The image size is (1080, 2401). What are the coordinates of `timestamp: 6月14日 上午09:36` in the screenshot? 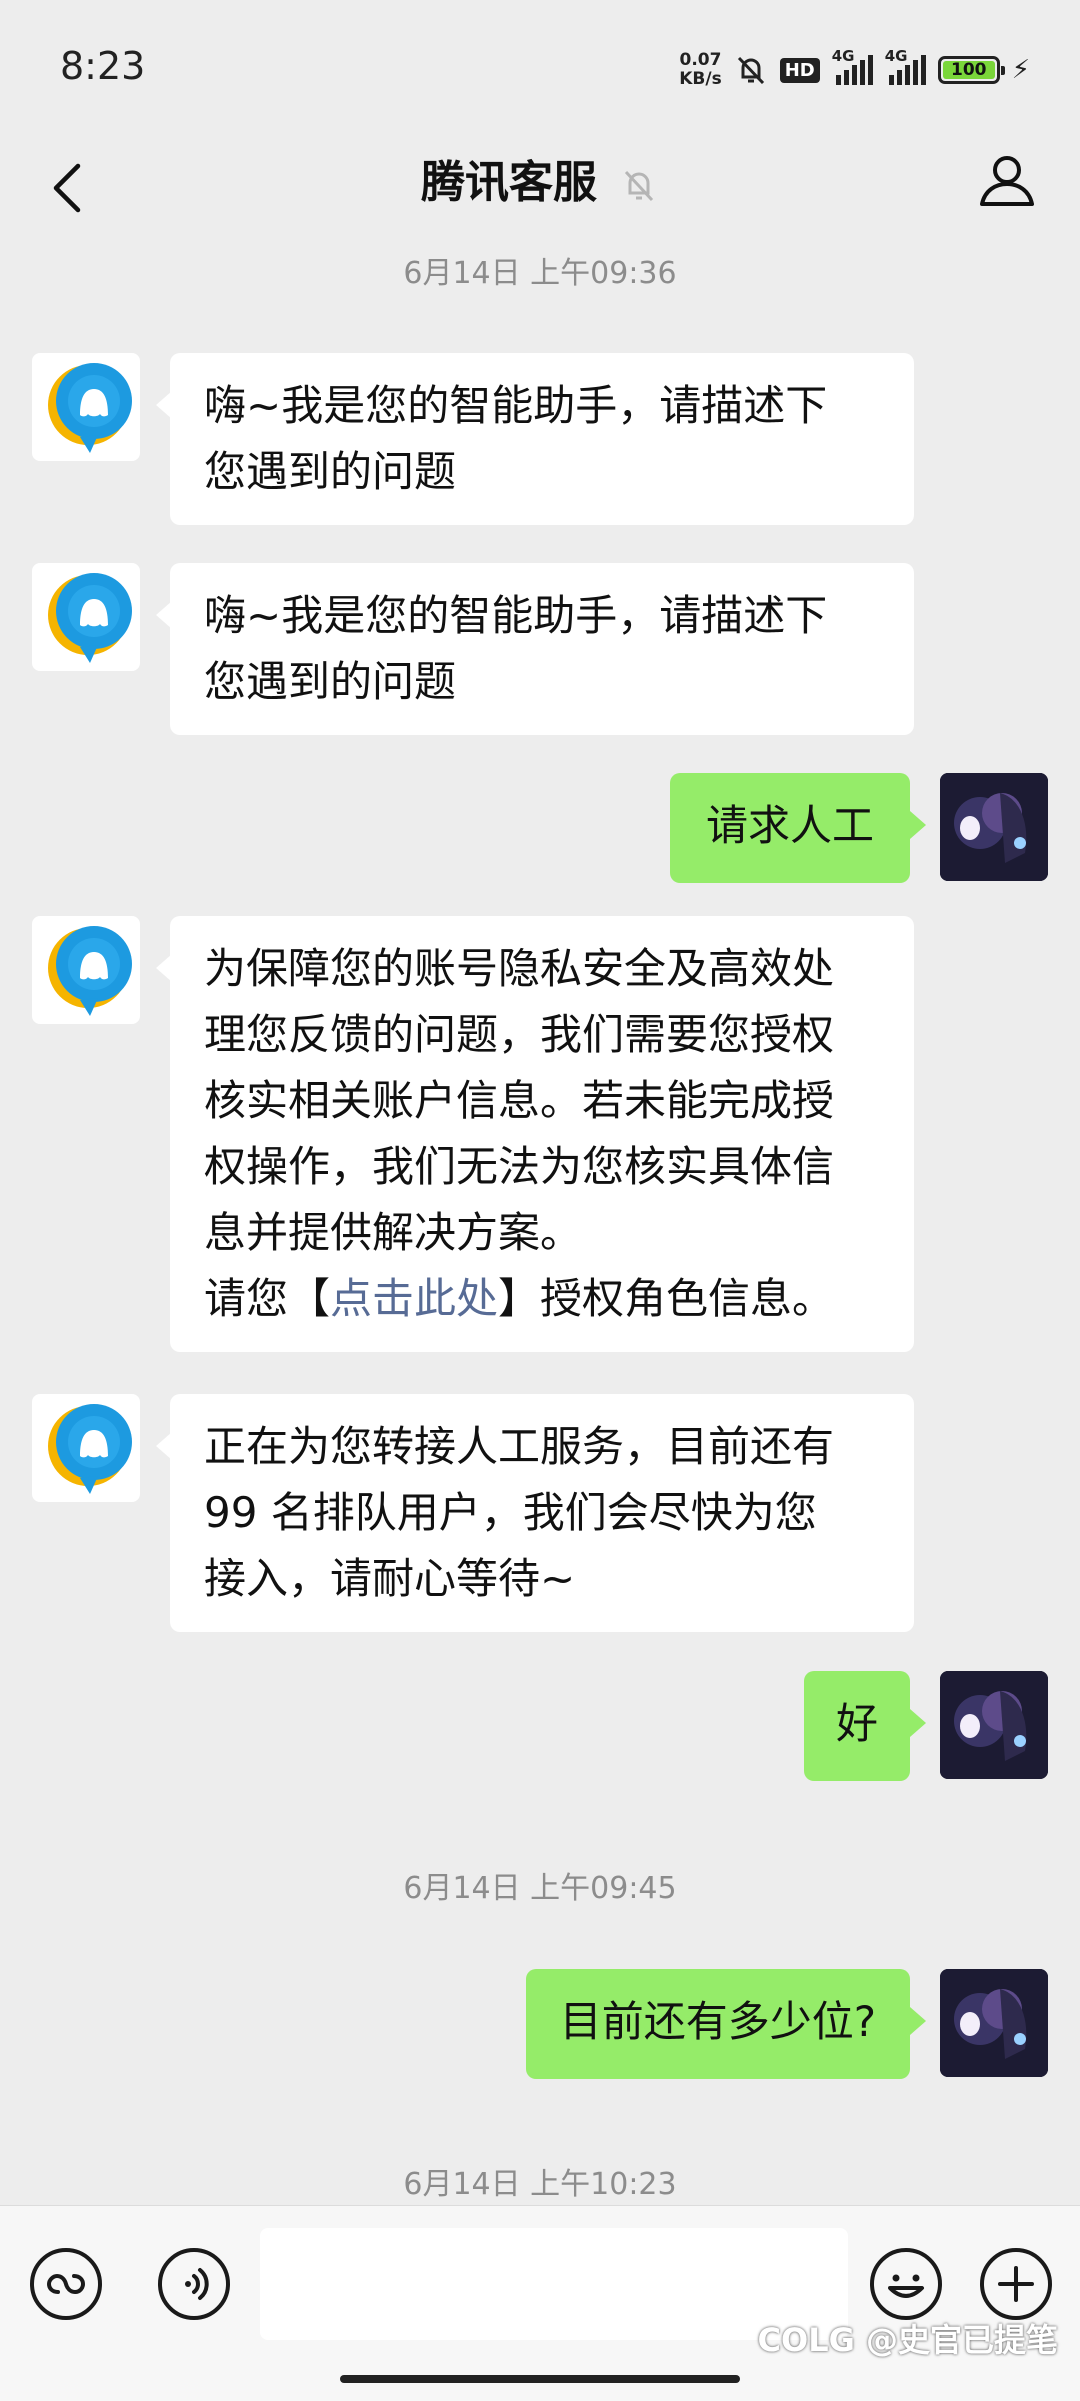 It's located at (540, 273).